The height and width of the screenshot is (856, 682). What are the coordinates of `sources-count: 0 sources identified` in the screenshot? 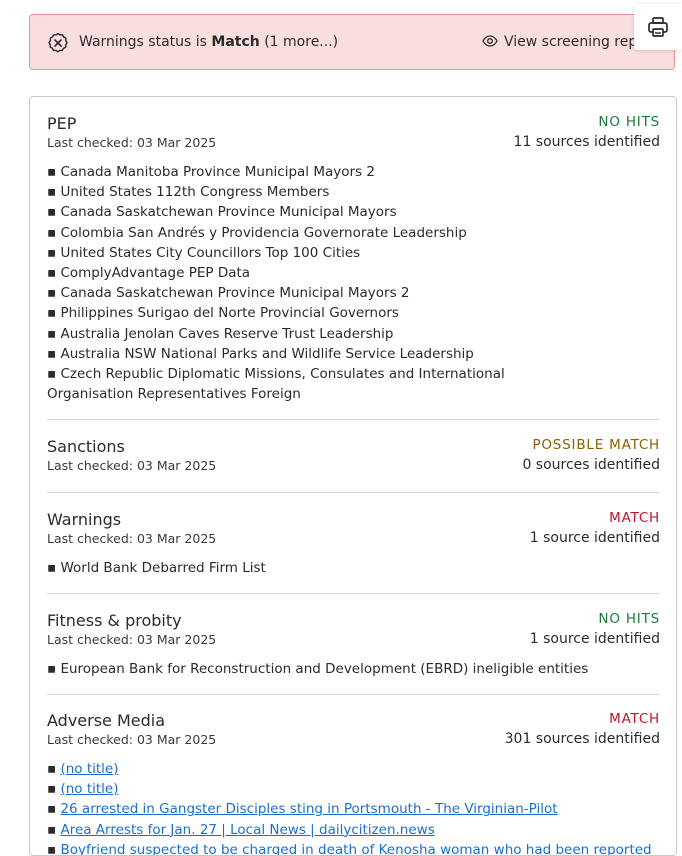 It's located at (591, 465).